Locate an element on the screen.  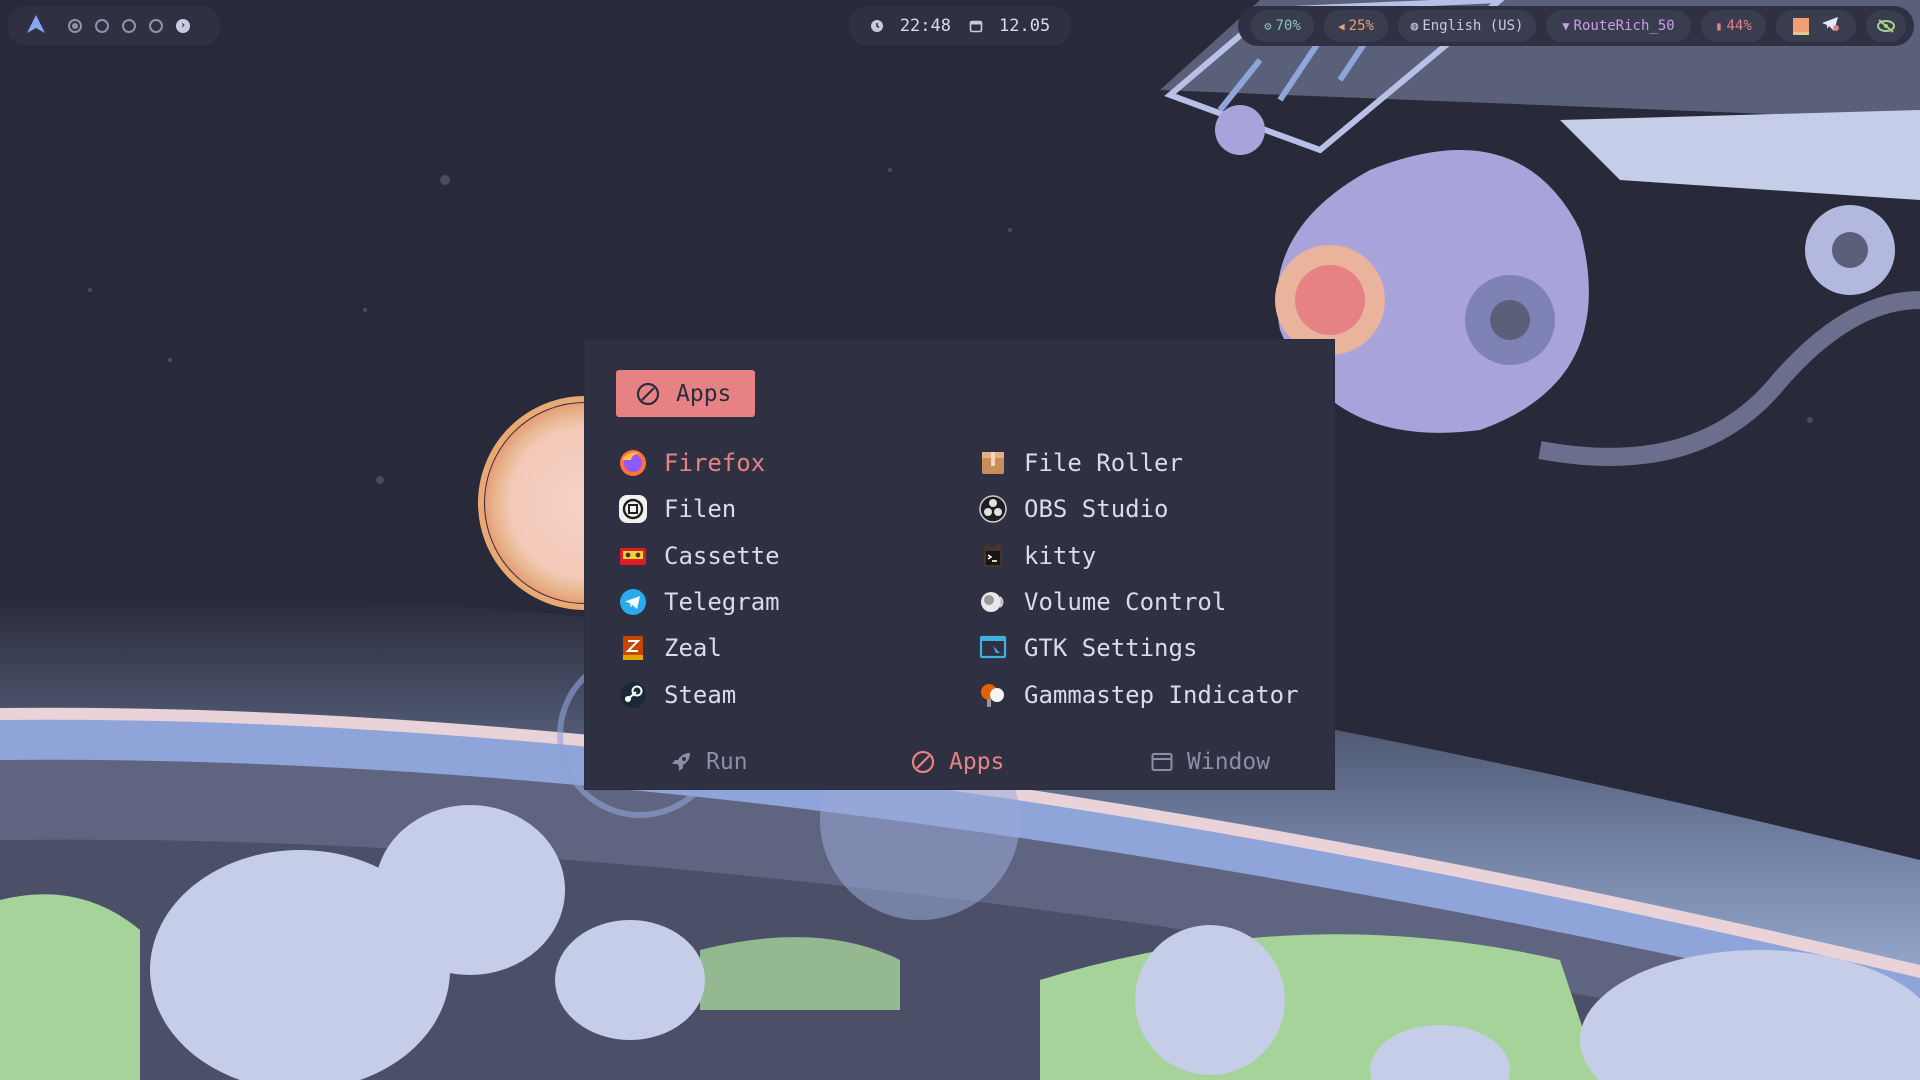
keyboard-layout-widget: ◍ English (US) is located at coordinates (1467, 26).